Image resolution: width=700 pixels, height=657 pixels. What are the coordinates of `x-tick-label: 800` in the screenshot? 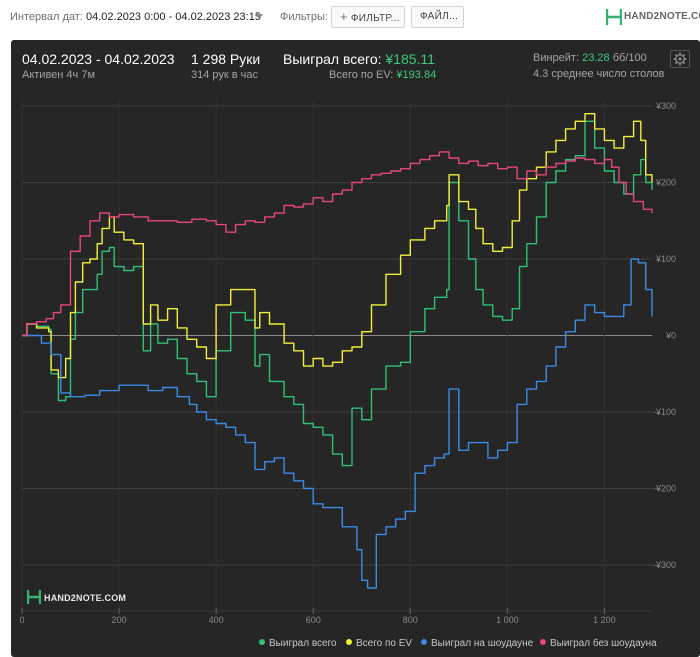 It's located at (410, 620).